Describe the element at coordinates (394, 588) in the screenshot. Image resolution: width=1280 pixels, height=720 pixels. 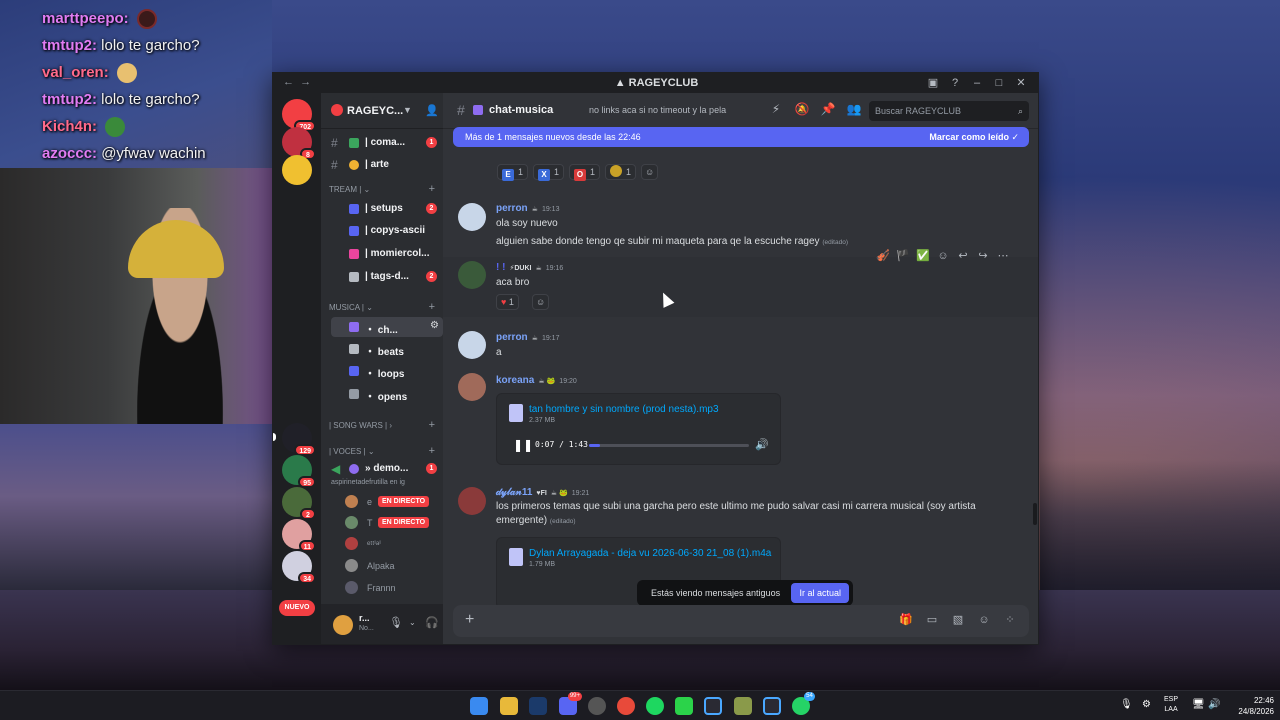
I see `voice-user: Frannn` at that location.